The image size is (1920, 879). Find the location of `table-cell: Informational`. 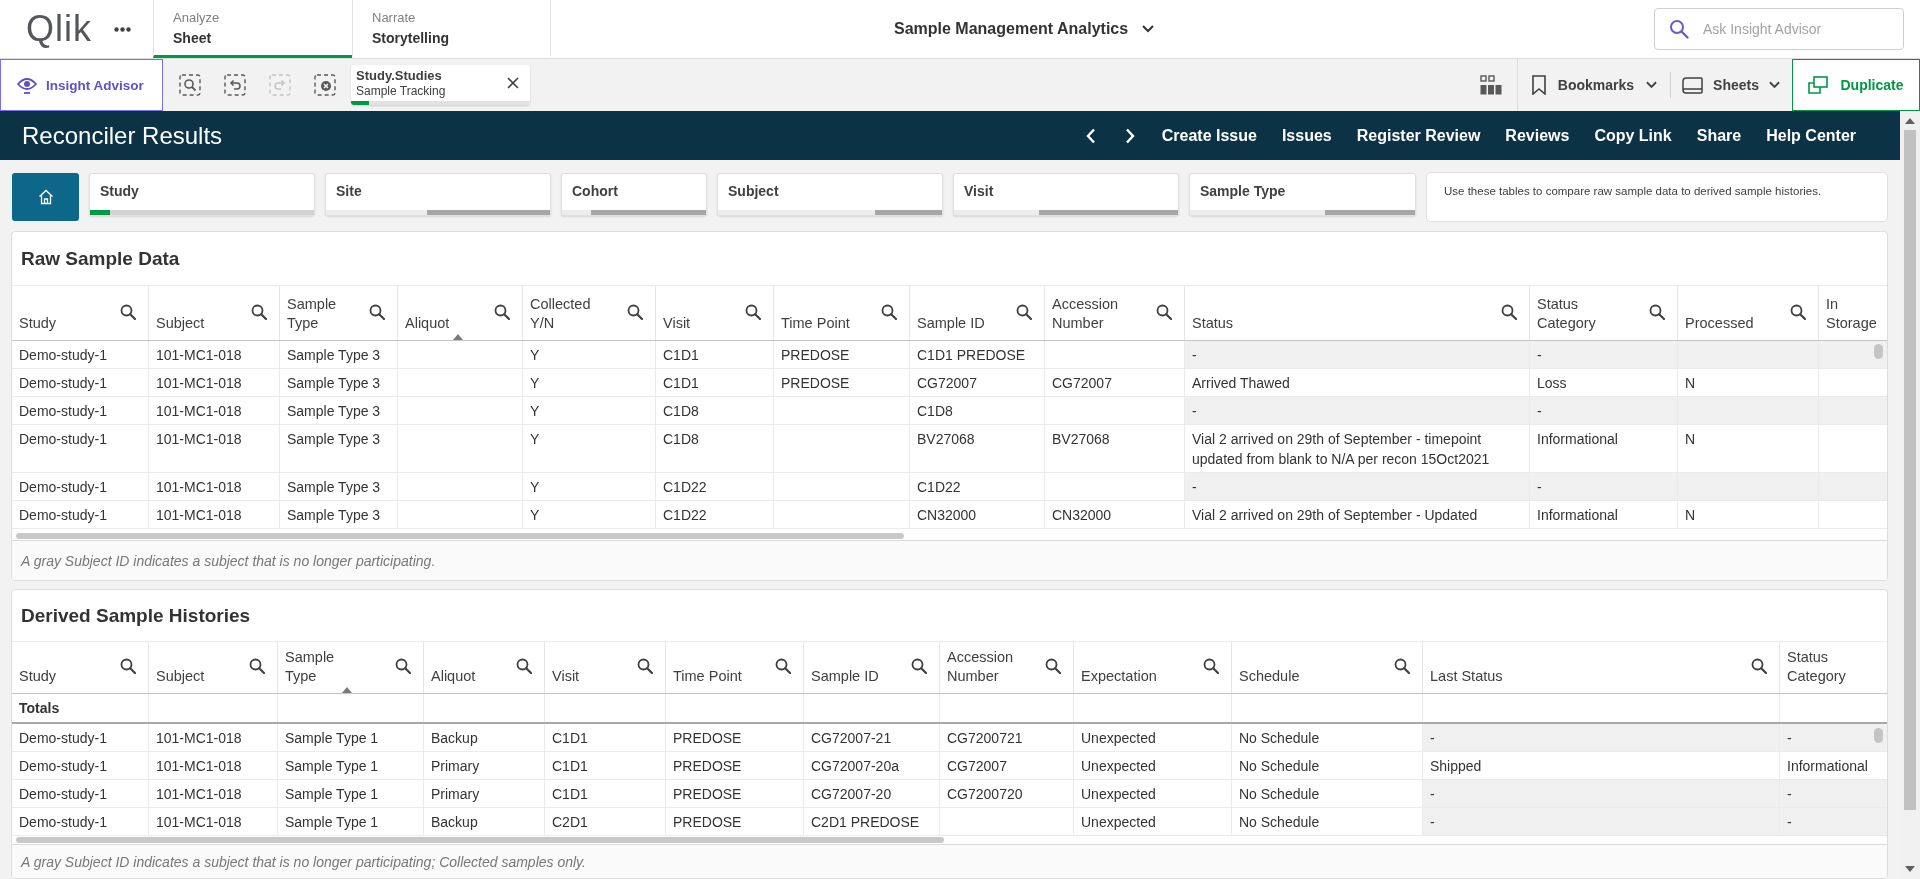

table-cell: Informational is located at coordinates (1604, 514).